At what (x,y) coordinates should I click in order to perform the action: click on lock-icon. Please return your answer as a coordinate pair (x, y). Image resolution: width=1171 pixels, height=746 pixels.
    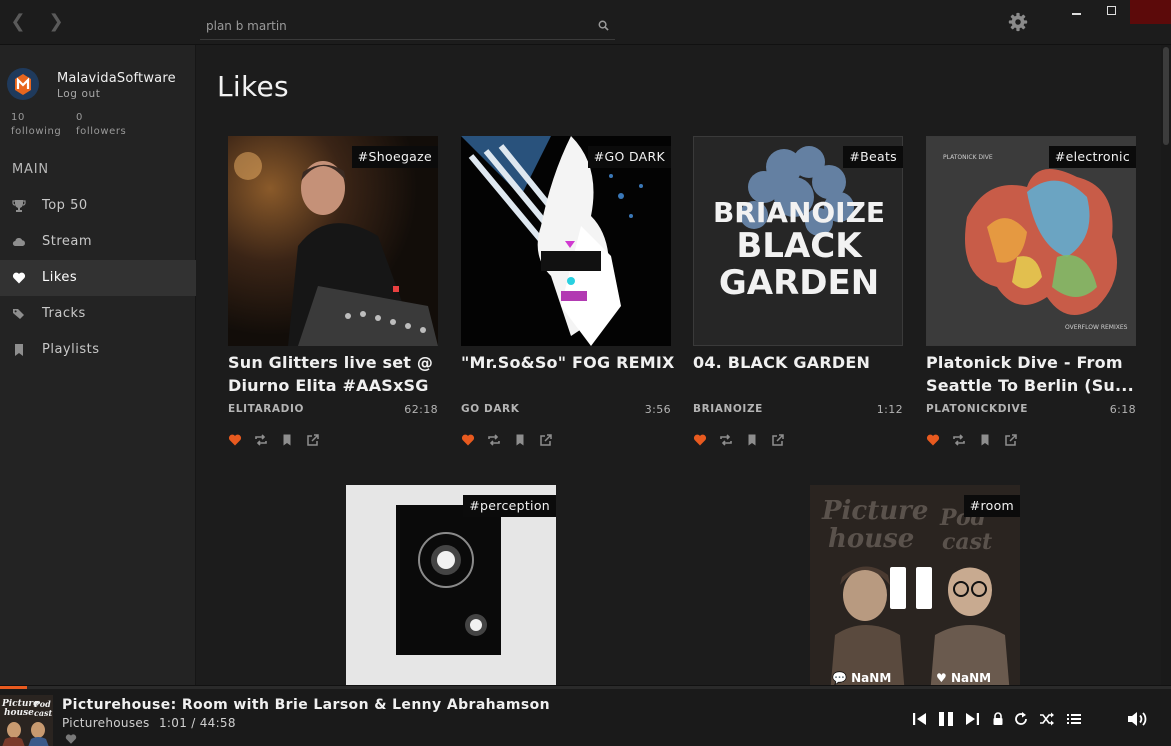
    Looking at the image, I should click on (998, 719).